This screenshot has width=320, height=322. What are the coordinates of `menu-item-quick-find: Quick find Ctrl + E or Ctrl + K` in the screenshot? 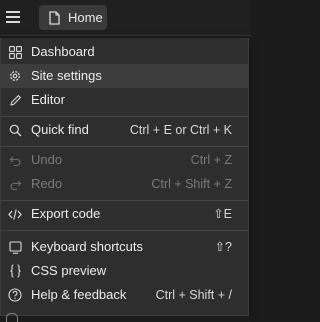 It's located at (124, 130).